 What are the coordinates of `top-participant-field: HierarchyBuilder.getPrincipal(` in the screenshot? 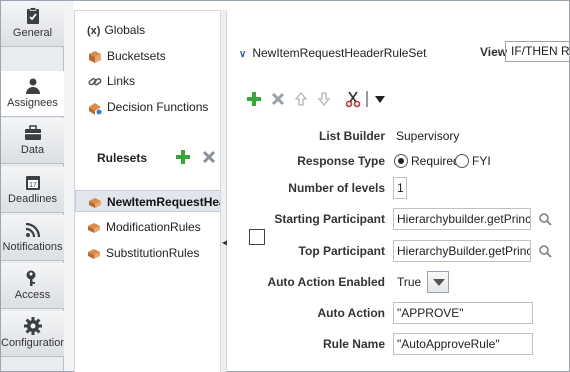 It's located at (462, 251).